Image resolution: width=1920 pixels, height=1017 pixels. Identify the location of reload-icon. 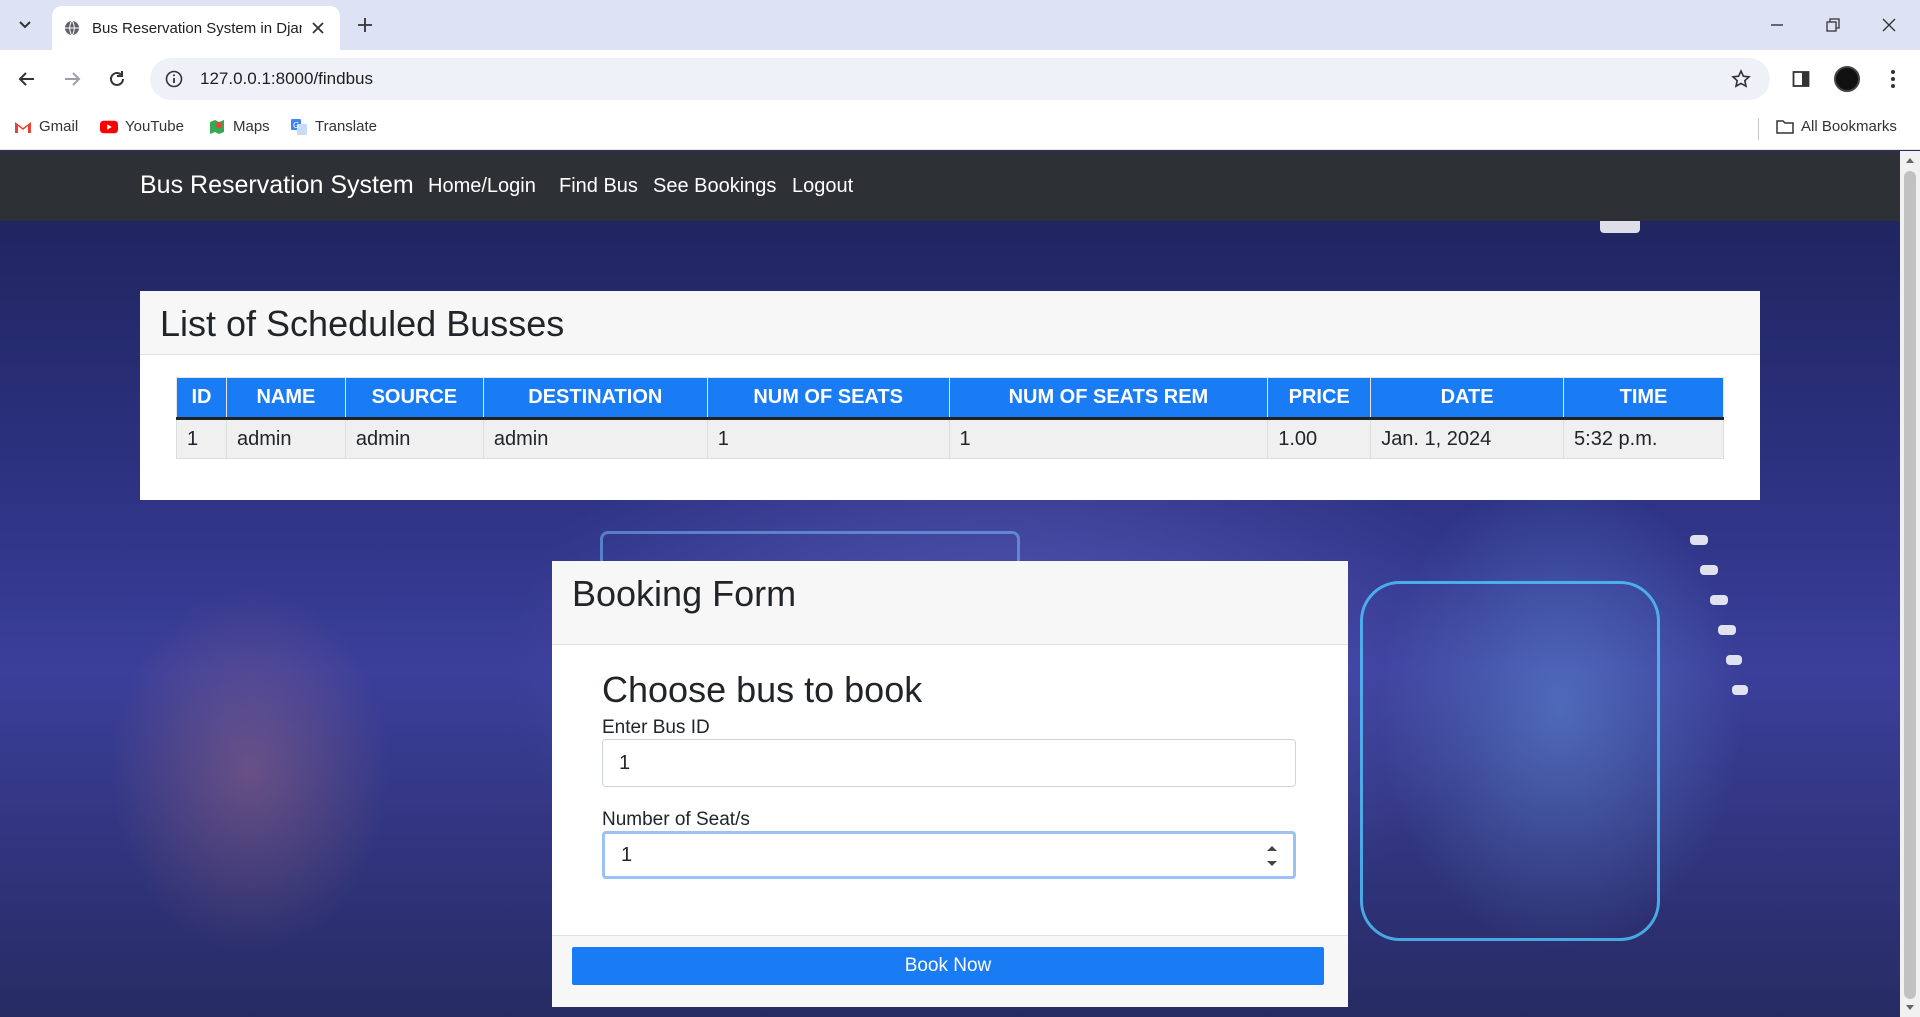
(117, 78).